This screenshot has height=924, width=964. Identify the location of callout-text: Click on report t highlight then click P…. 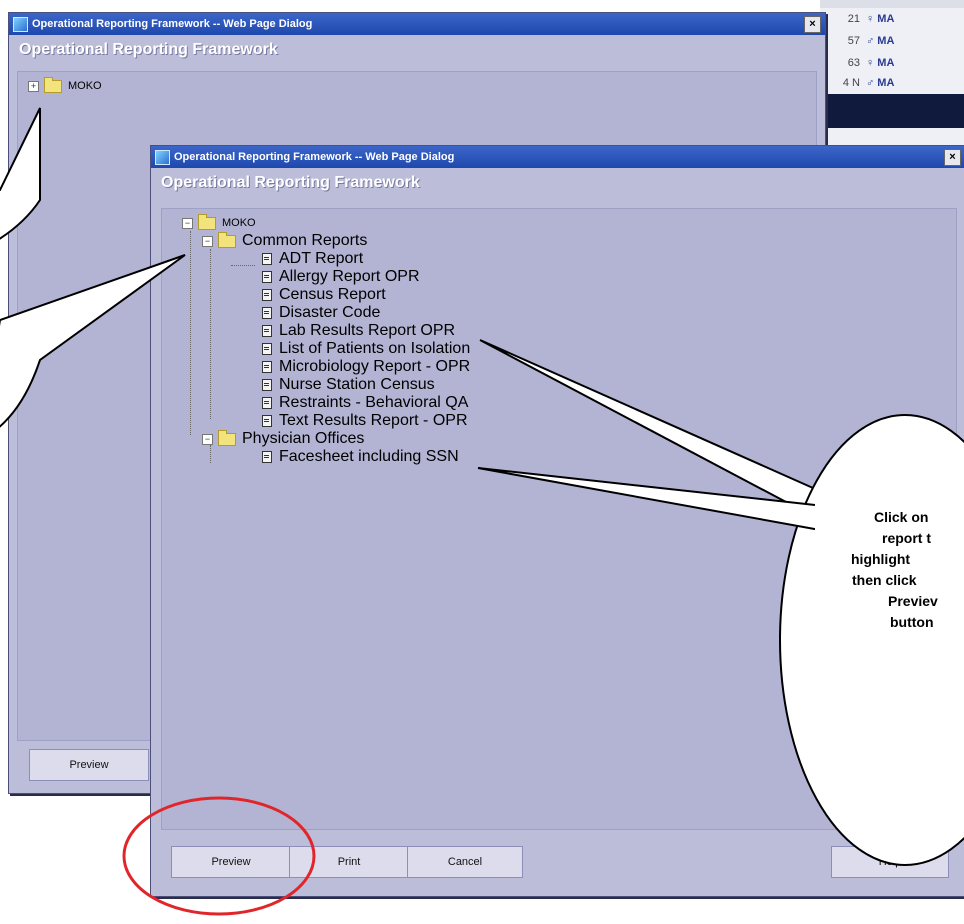
(897, 570).